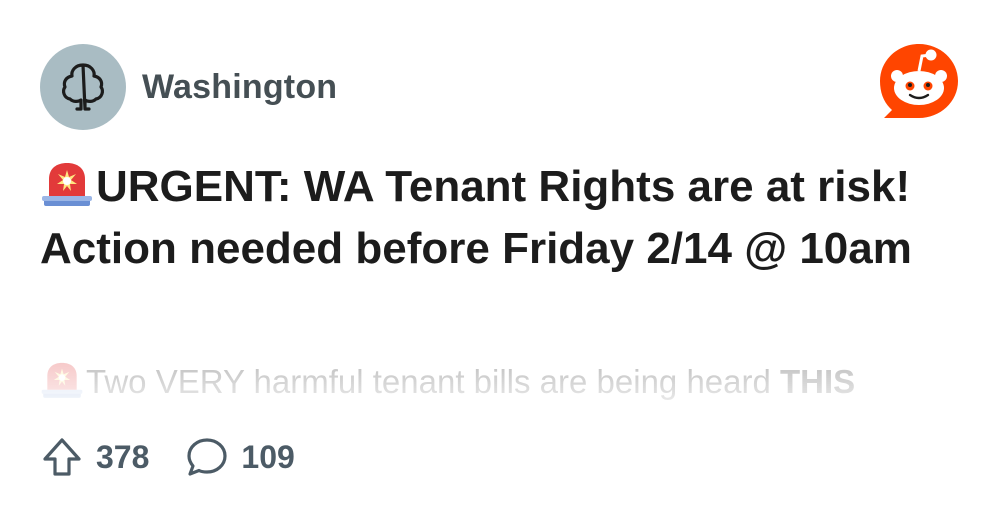  Describe the element at coordinates (123, 456) in the screenshot. I see `upvote-count: 378` at that location.